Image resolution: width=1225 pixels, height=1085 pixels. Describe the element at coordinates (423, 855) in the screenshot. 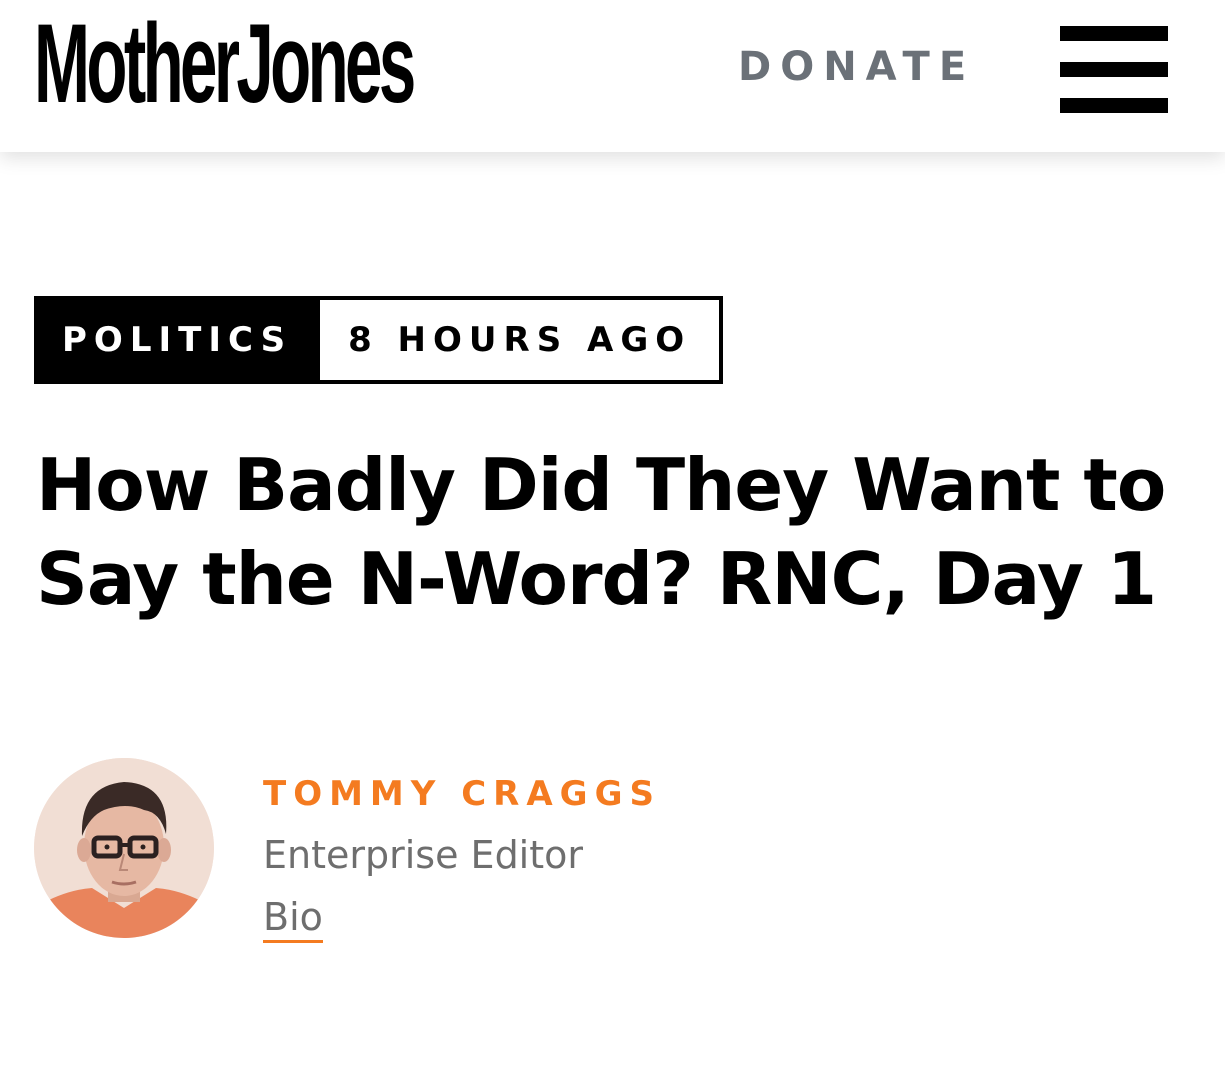

I see `author-title: Enterprise Editor` at that location.